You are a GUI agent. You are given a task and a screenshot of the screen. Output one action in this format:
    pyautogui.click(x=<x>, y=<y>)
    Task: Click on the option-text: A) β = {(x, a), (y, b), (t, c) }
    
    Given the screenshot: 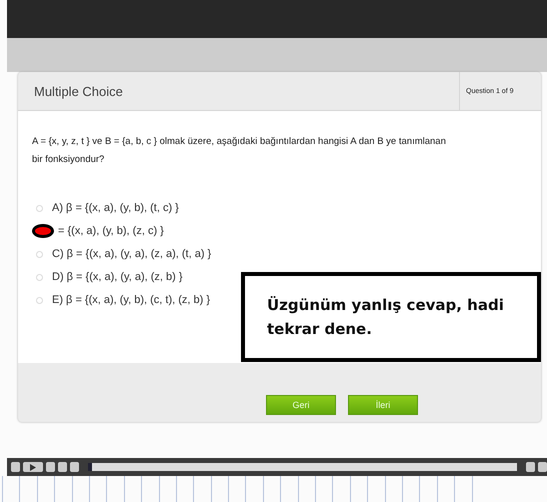 What is the action you would take?
    pyautogui.click(x=115, y=208)
    